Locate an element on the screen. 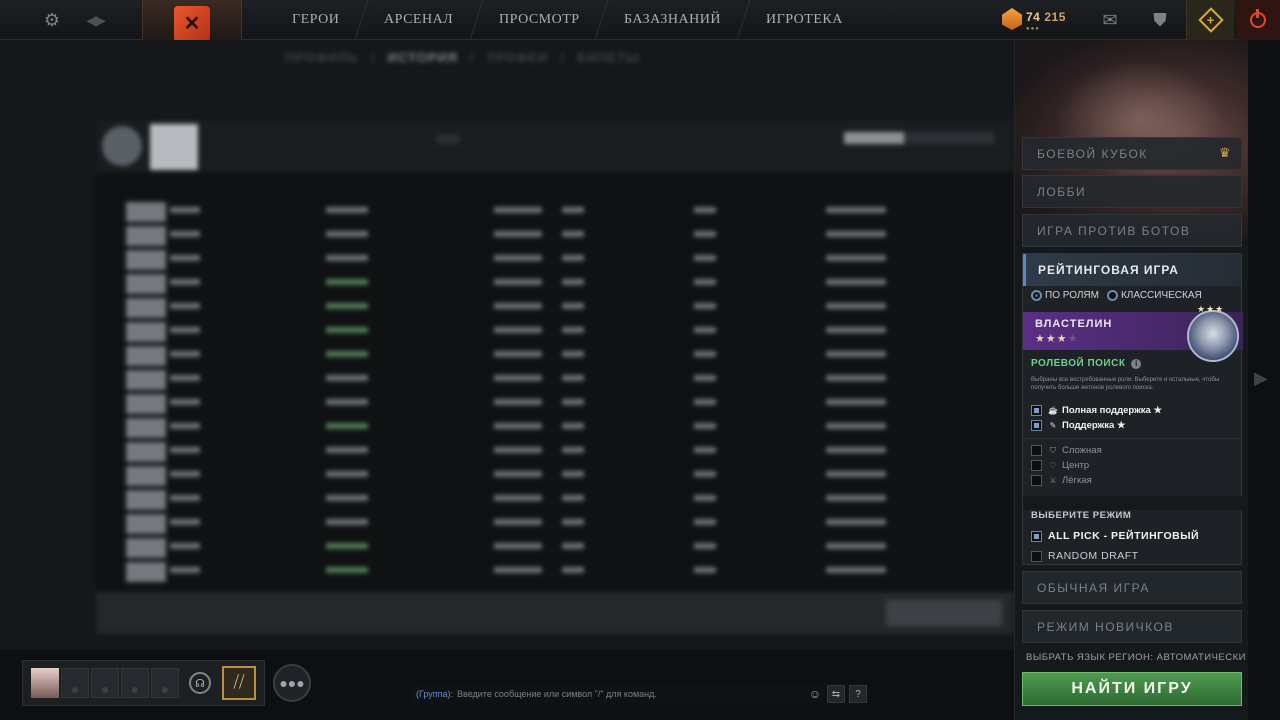  invite-headset-icon: ☊ is located at coordinates (200, 683).